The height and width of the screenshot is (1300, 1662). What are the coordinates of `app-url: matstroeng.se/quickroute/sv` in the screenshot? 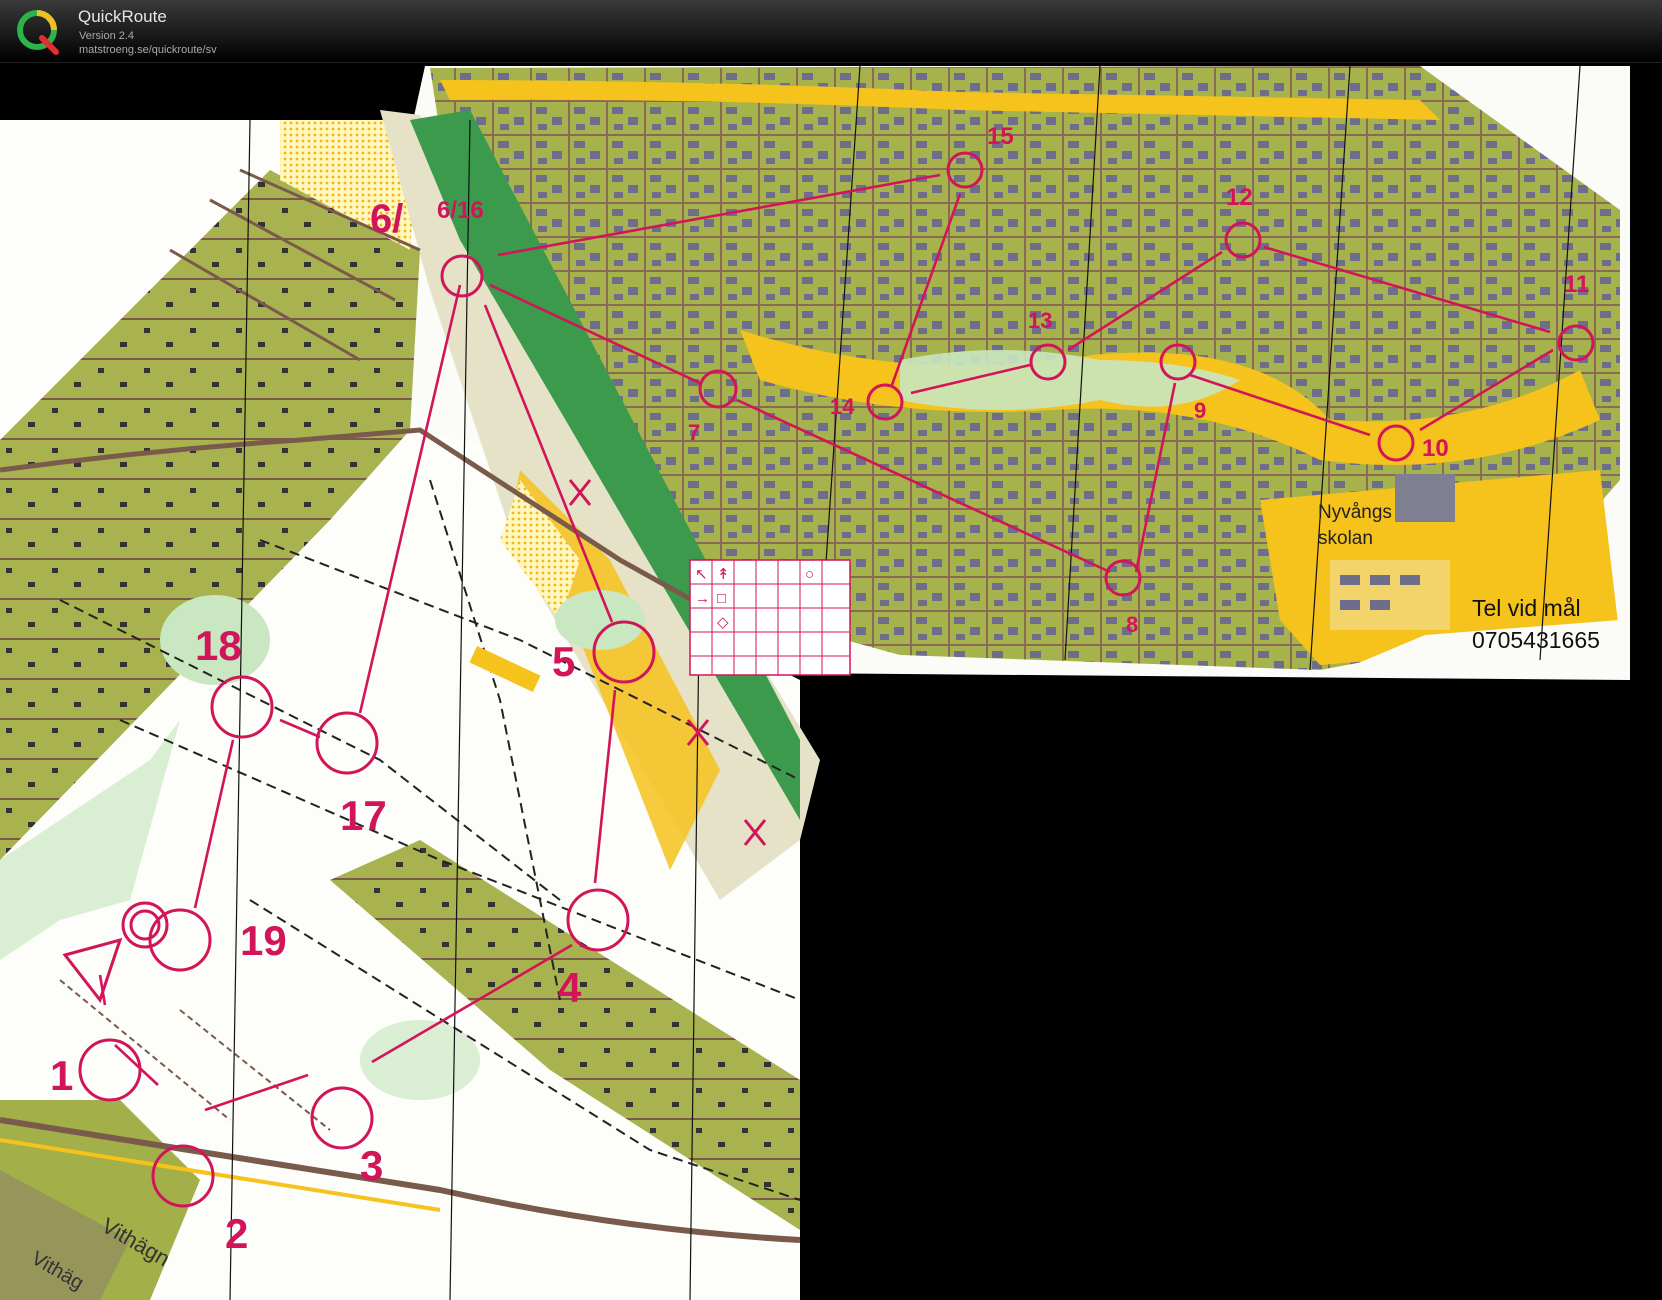 It's located at (148, 50).